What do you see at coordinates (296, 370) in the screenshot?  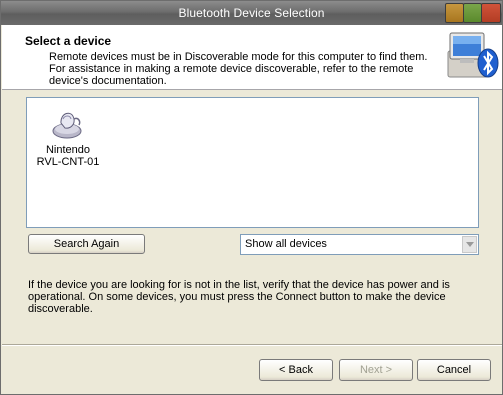 I see `back-button: < Back` at bounding box center [296, 370].